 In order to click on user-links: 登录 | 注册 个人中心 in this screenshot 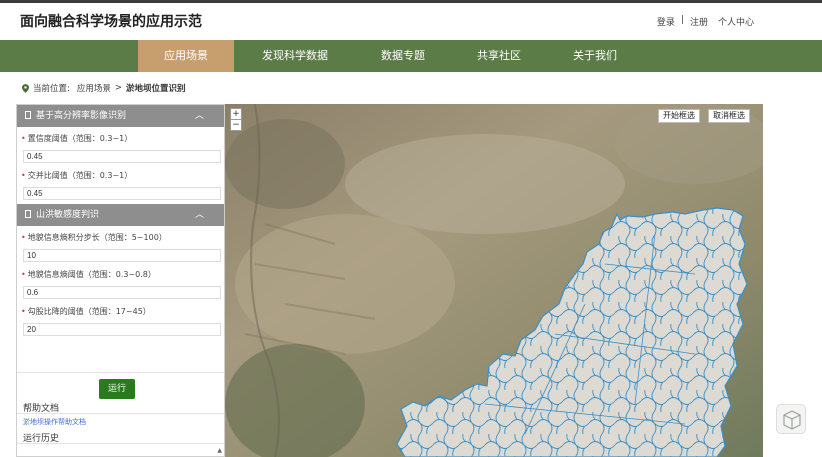, I will do `click(705, 21)`.